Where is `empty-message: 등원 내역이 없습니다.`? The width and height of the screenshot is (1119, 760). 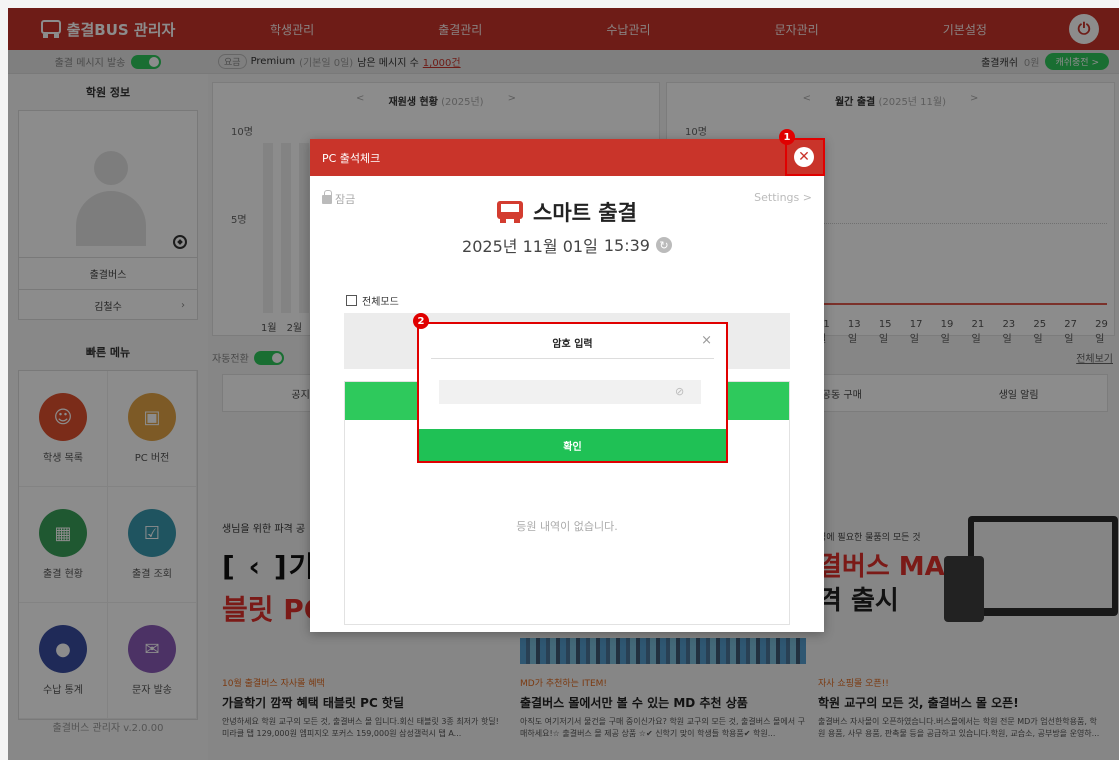
empty-message: 등원 내역이 없습니다. is located at coordinates (567, 526).